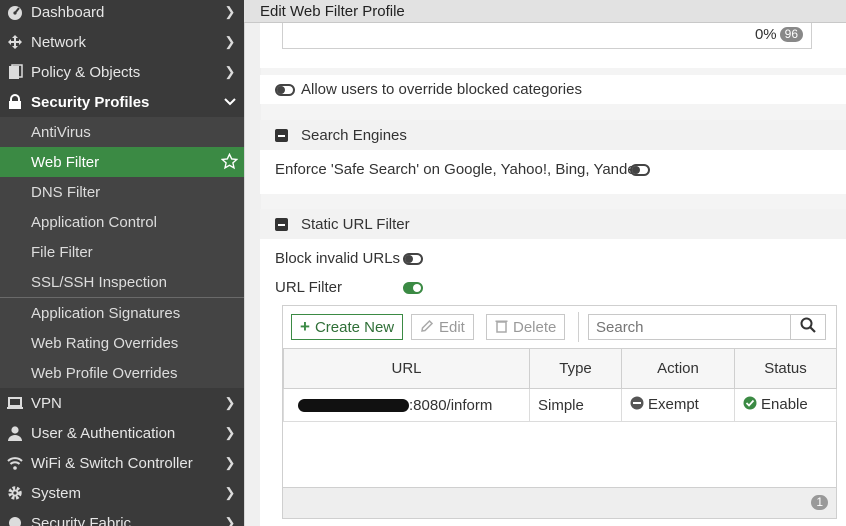 The height and width of the screenshot is (526, 846). What do you see at coordinates (15, 403) in the screenshot?
I see `monitor-icon` at bounding box center [15, 403].